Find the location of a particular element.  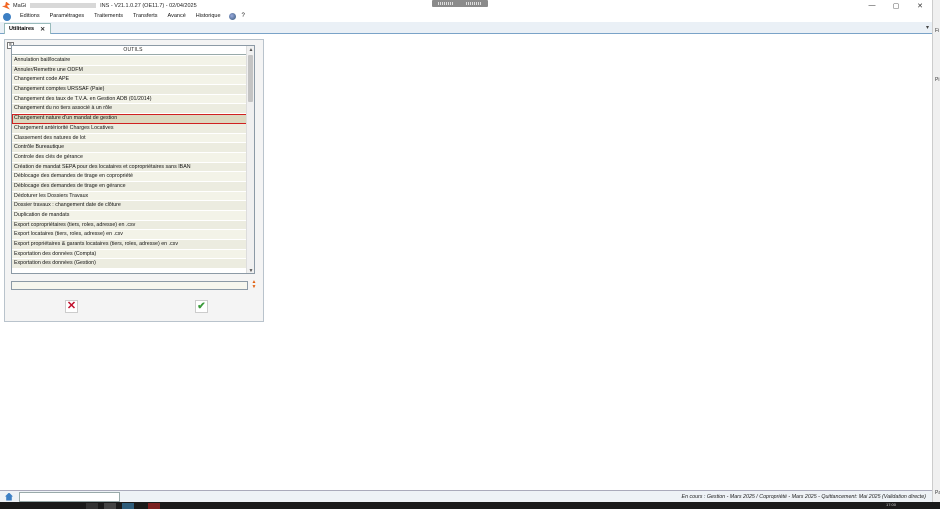

list-item: Classement des natures de lot is located at coordinates (130, 138).